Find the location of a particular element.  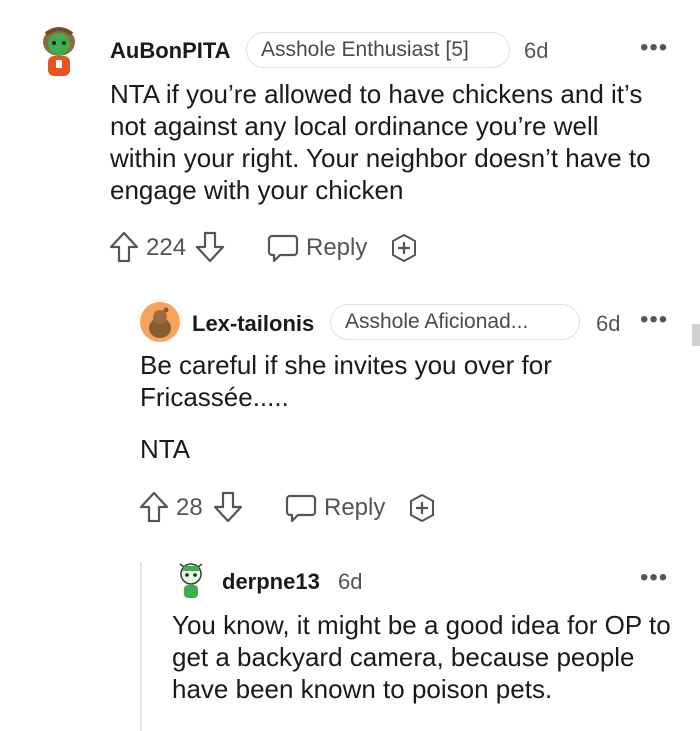

vote-count: 224 is located at coordinates (166, 247).